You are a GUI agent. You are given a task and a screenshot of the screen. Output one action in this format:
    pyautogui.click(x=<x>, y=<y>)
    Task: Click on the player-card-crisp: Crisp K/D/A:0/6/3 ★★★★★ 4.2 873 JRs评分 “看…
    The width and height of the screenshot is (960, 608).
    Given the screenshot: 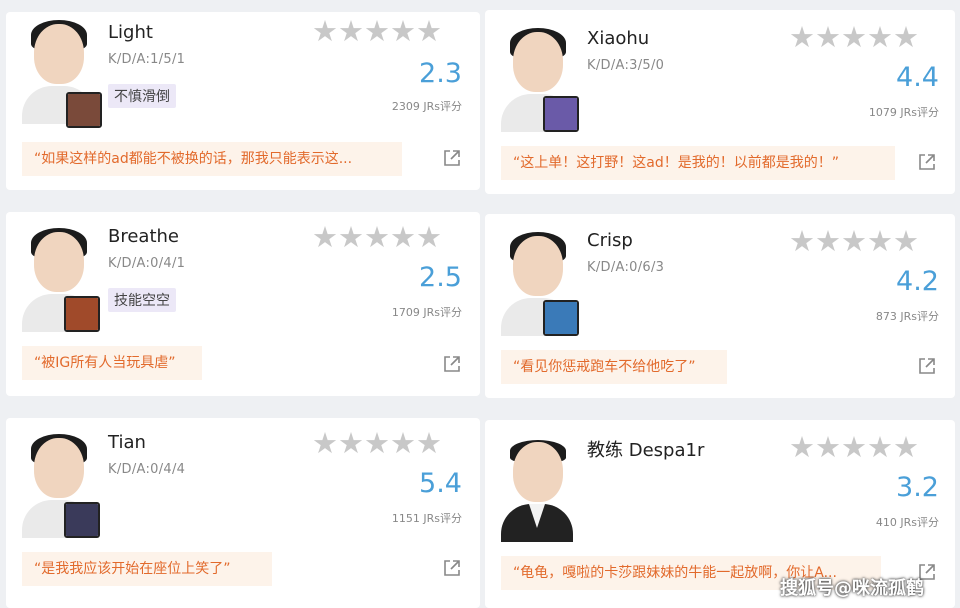 What is the action you would take?
    pyautogui.click(x=720, y=306)
    